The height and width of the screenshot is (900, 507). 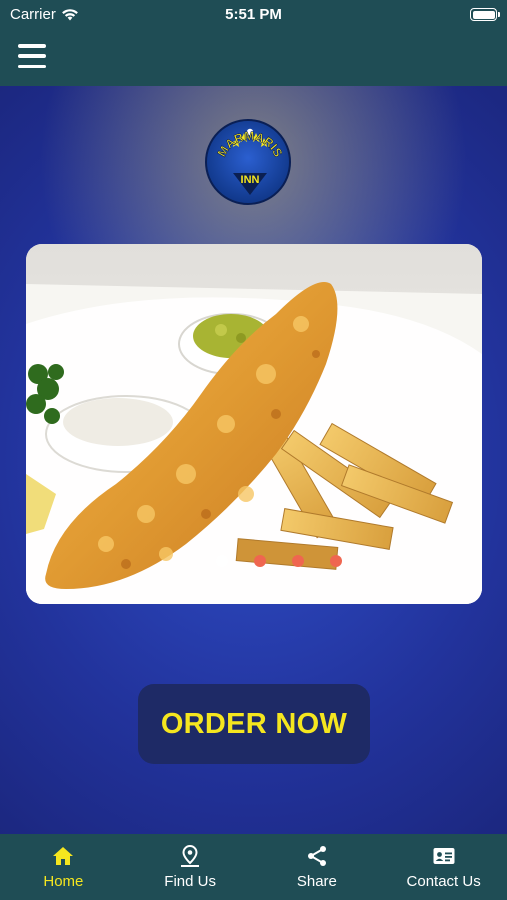 I want to click on bottom-tab-bar: Home Find Us Share Contact Us, so click(x=253, y=867).